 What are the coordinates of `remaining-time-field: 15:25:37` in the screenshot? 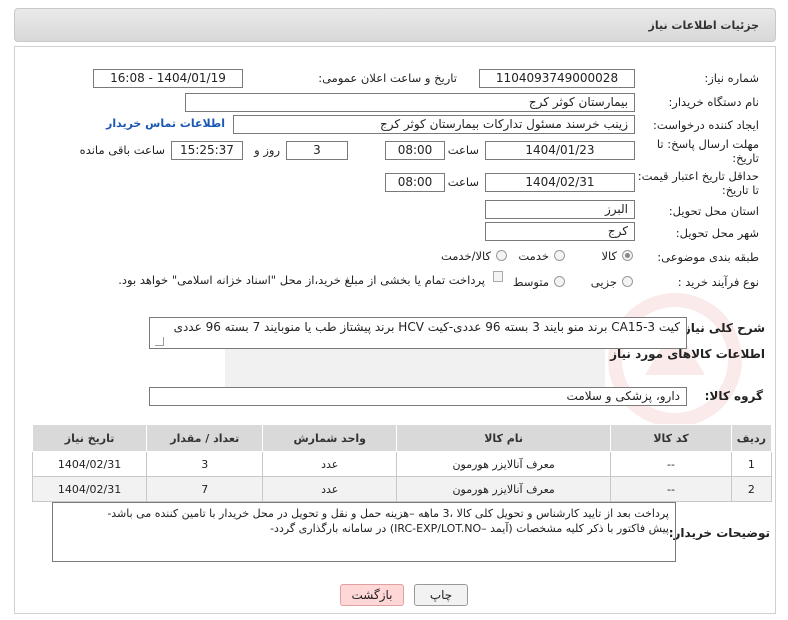 It's located at (207, 150).